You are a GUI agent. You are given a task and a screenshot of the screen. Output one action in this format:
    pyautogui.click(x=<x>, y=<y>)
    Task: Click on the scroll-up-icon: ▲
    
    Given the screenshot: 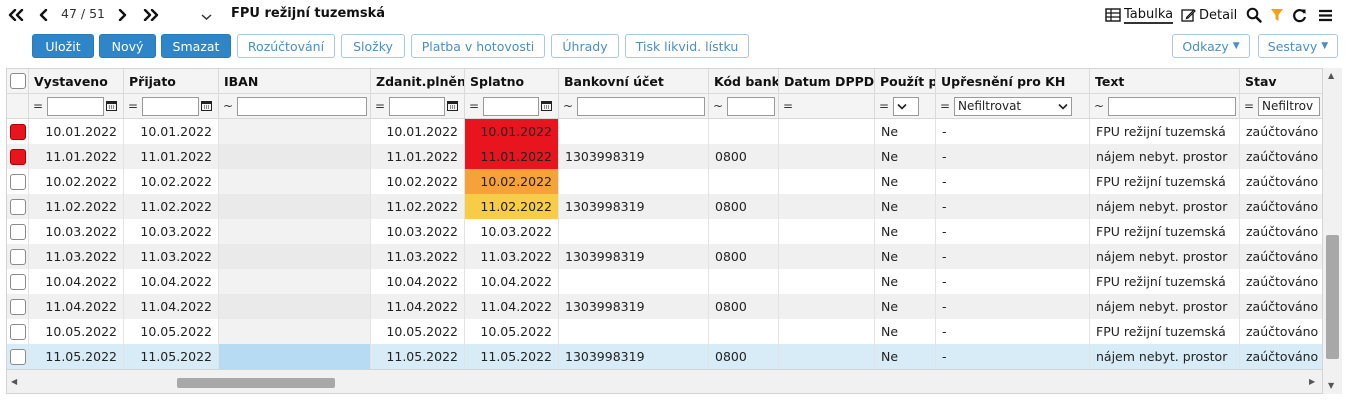 What is the action you would take?
    pyautogui.click(x=1331, y=76)
    